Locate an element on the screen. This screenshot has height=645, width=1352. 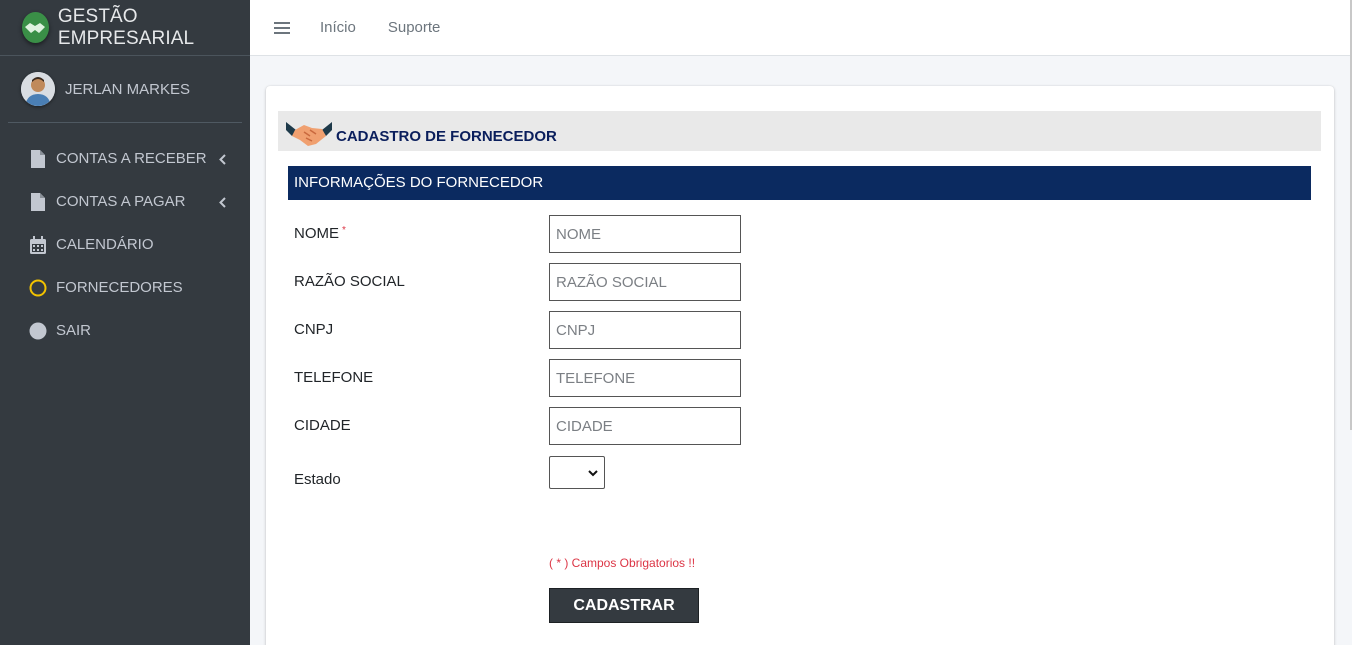
form-row-telefone: TELEFONE is located at coordinates (333, 378).